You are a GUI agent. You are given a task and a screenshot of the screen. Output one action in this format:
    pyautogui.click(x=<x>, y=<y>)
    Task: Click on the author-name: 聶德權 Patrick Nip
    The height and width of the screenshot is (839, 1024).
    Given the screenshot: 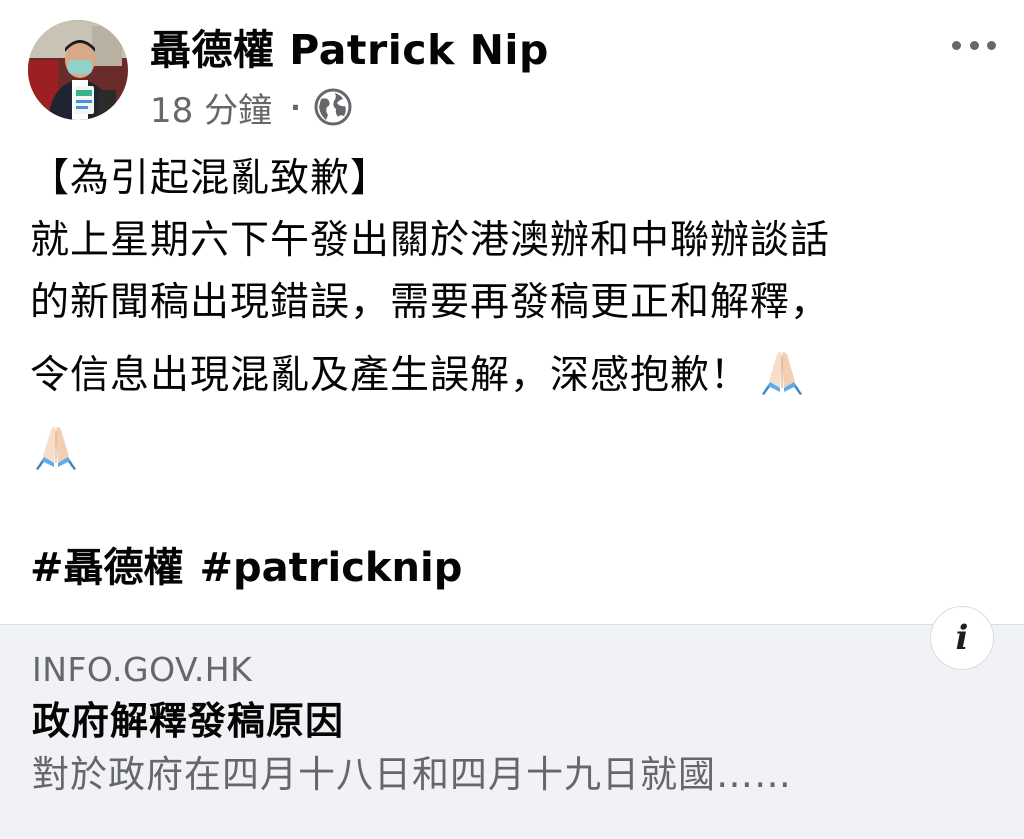 What is the action you would take?
    pyautogui.click(x=349, y=50)
    